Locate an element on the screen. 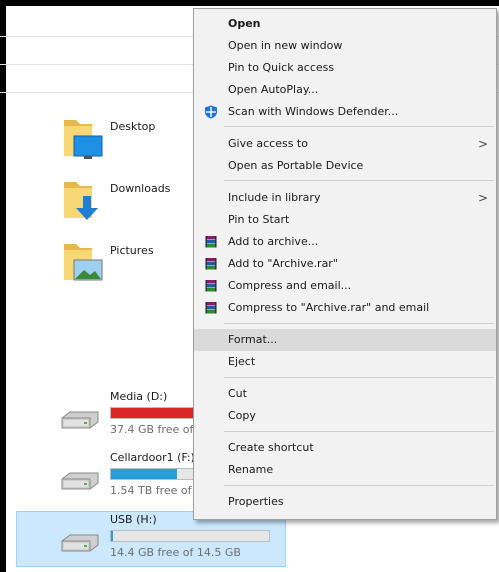 This screenshot has width=499, height=572. folder-label: Downloads is located at coordinates (140, 188).